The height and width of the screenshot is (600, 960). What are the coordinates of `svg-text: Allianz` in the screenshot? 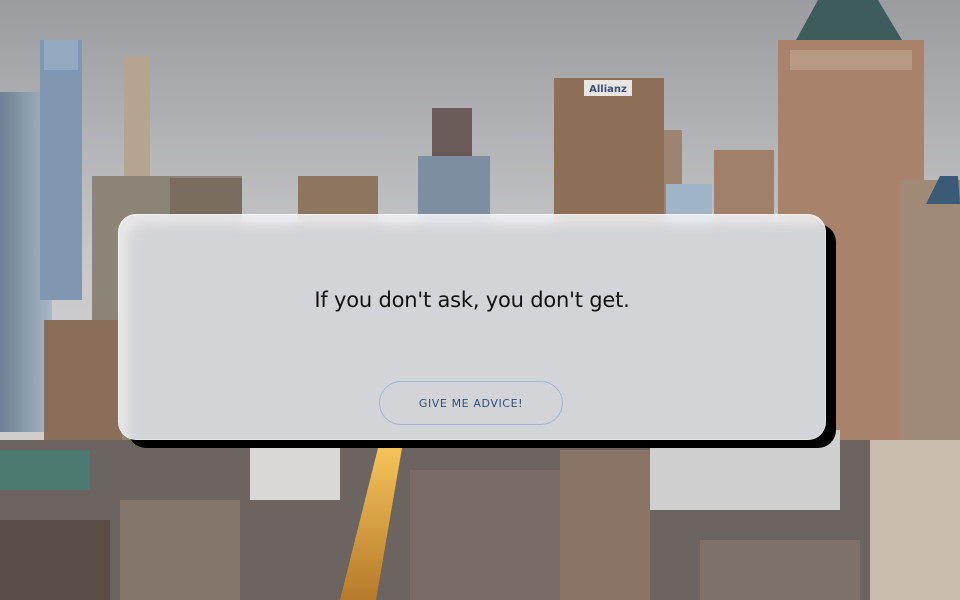 It's located at (608, 89).